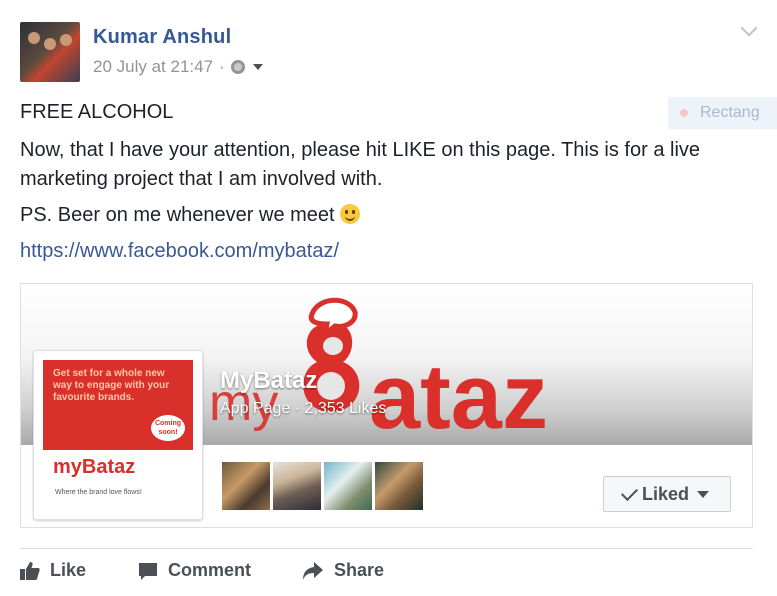  Describe the element at coordinates (458, 395) in the screenshot. I see `svg-text: ataz` at that location.